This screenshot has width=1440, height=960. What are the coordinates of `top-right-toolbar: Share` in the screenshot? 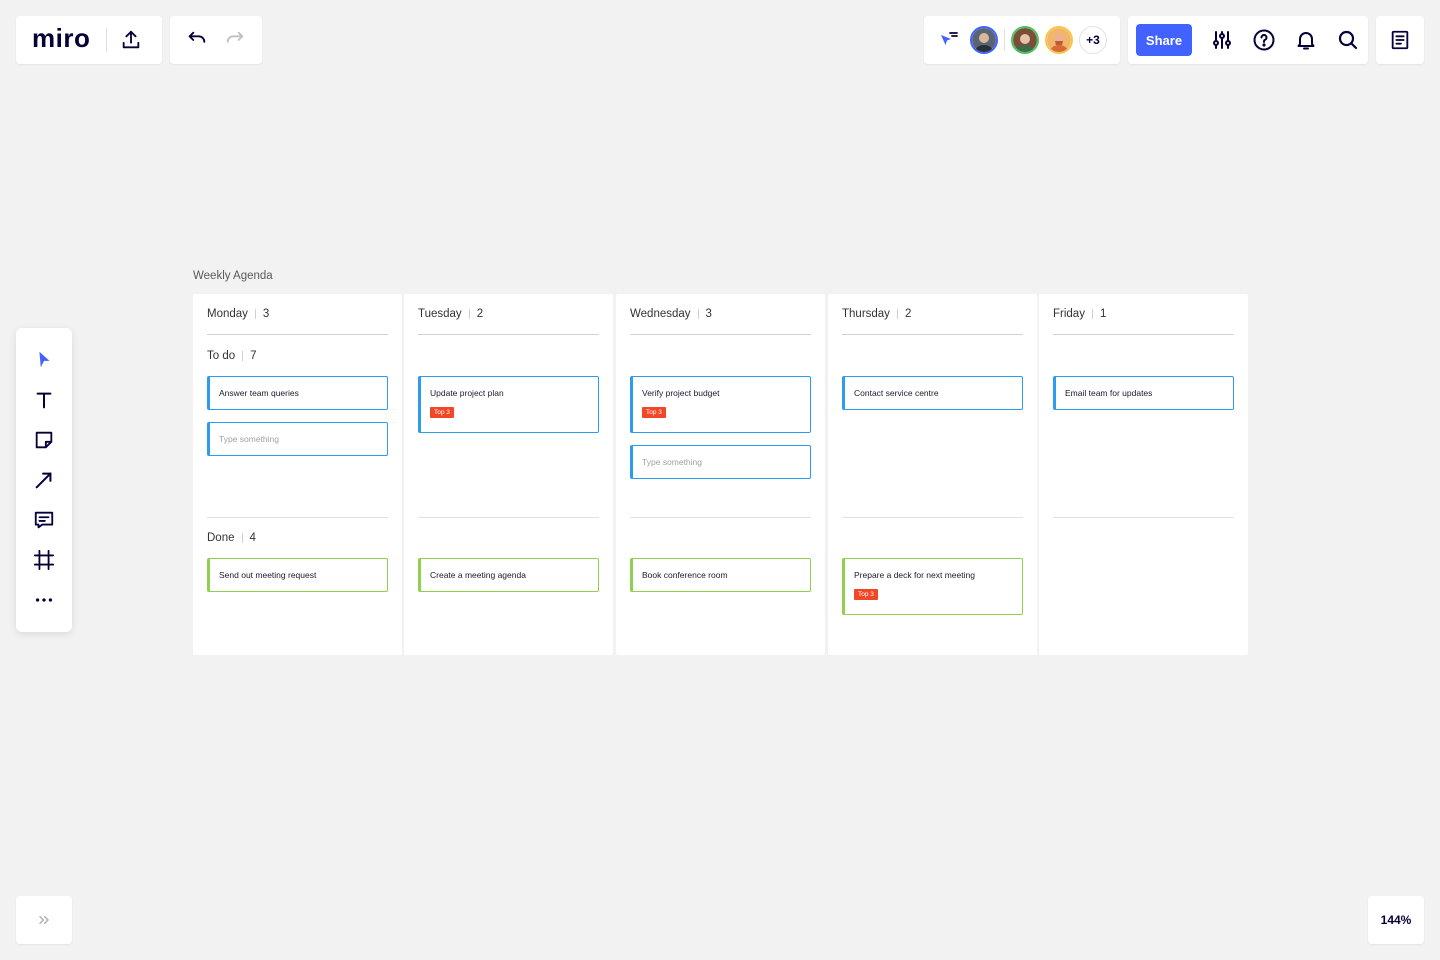 It's located at (1248, 40).